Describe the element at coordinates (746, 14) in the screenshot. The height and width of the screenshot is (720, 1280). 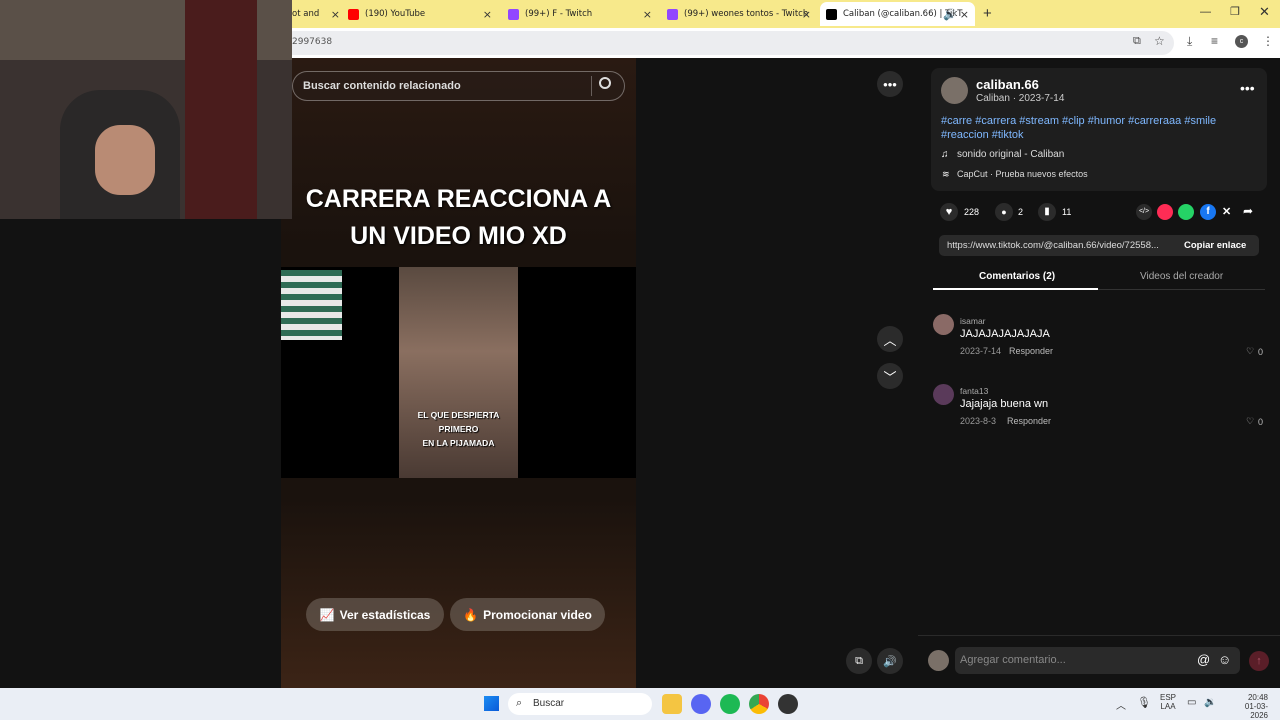
I see `tab-title: (99+) weones tontos - Twitch` at that location.